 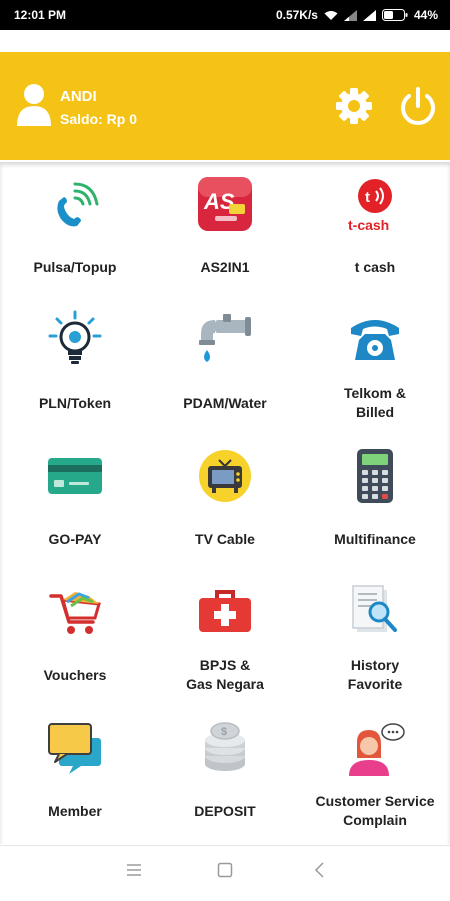 What do you see at coordinates (225, 366) in the screenshot?
I see `menu-pdam-water: PDAM/Water` at bounding box center [225, 366].